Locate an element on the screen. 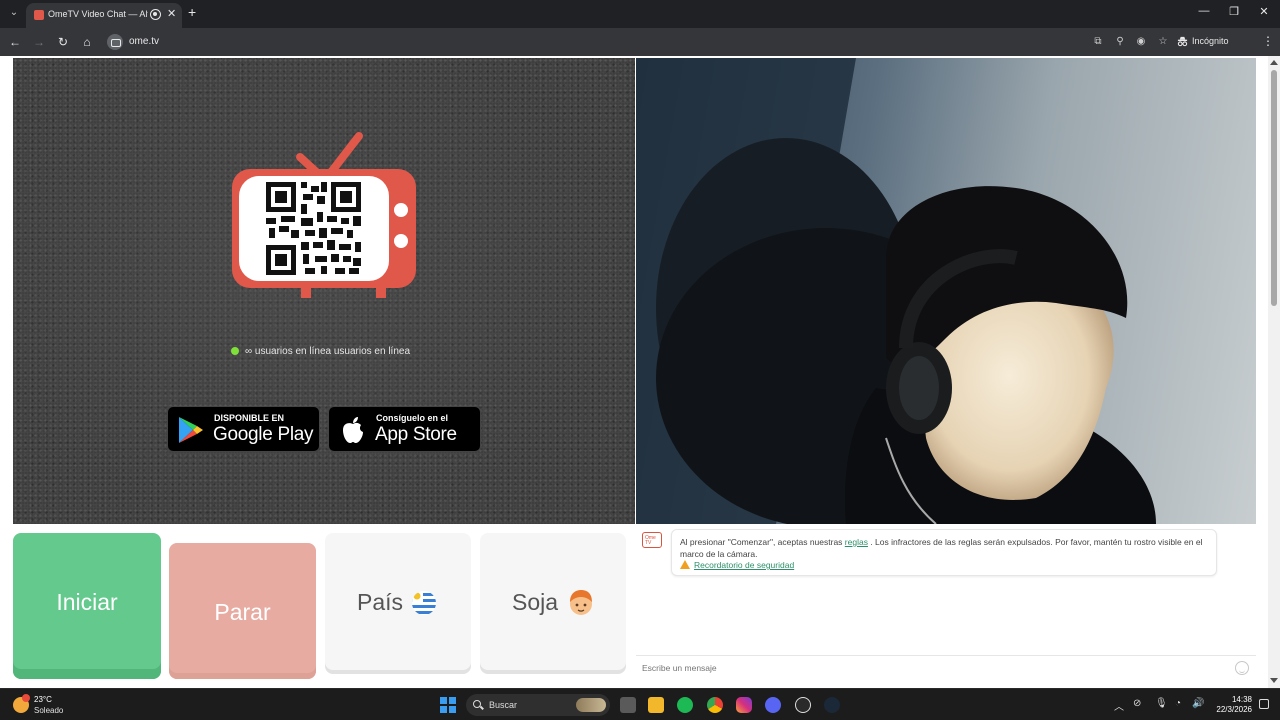  uruguay-flag-icon is located at coordinates (424, 603).